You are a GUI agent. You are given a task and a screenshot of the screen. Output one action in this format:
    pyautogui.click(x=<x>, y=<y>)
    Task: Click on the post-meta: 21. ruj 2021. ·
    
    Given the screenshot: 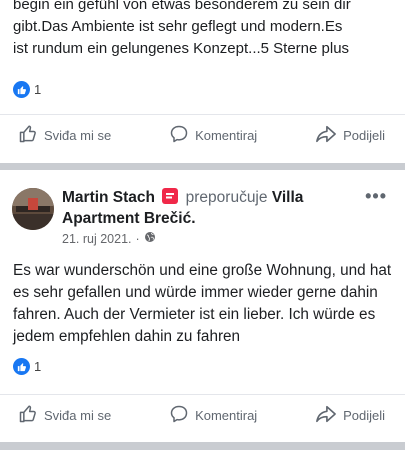 What is the action you would take?
    pyautogui.click(x=109, y=238)
    